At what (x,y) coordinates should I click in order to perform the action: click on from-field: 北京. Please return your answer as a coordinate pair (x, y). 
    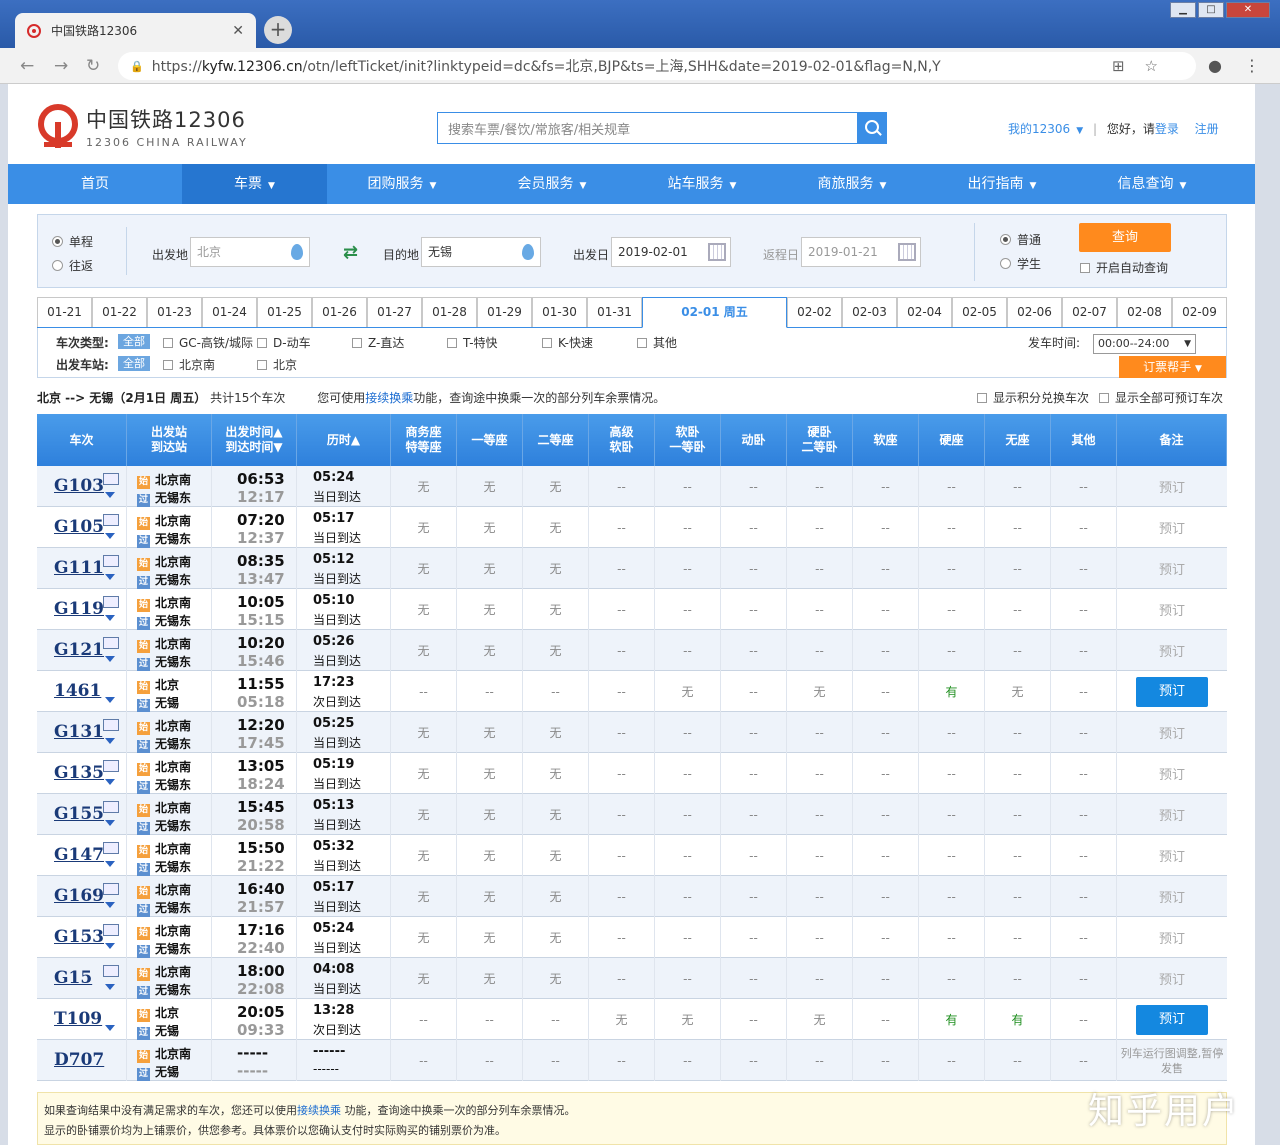
    Looking at the image, I should click on (250, 252).